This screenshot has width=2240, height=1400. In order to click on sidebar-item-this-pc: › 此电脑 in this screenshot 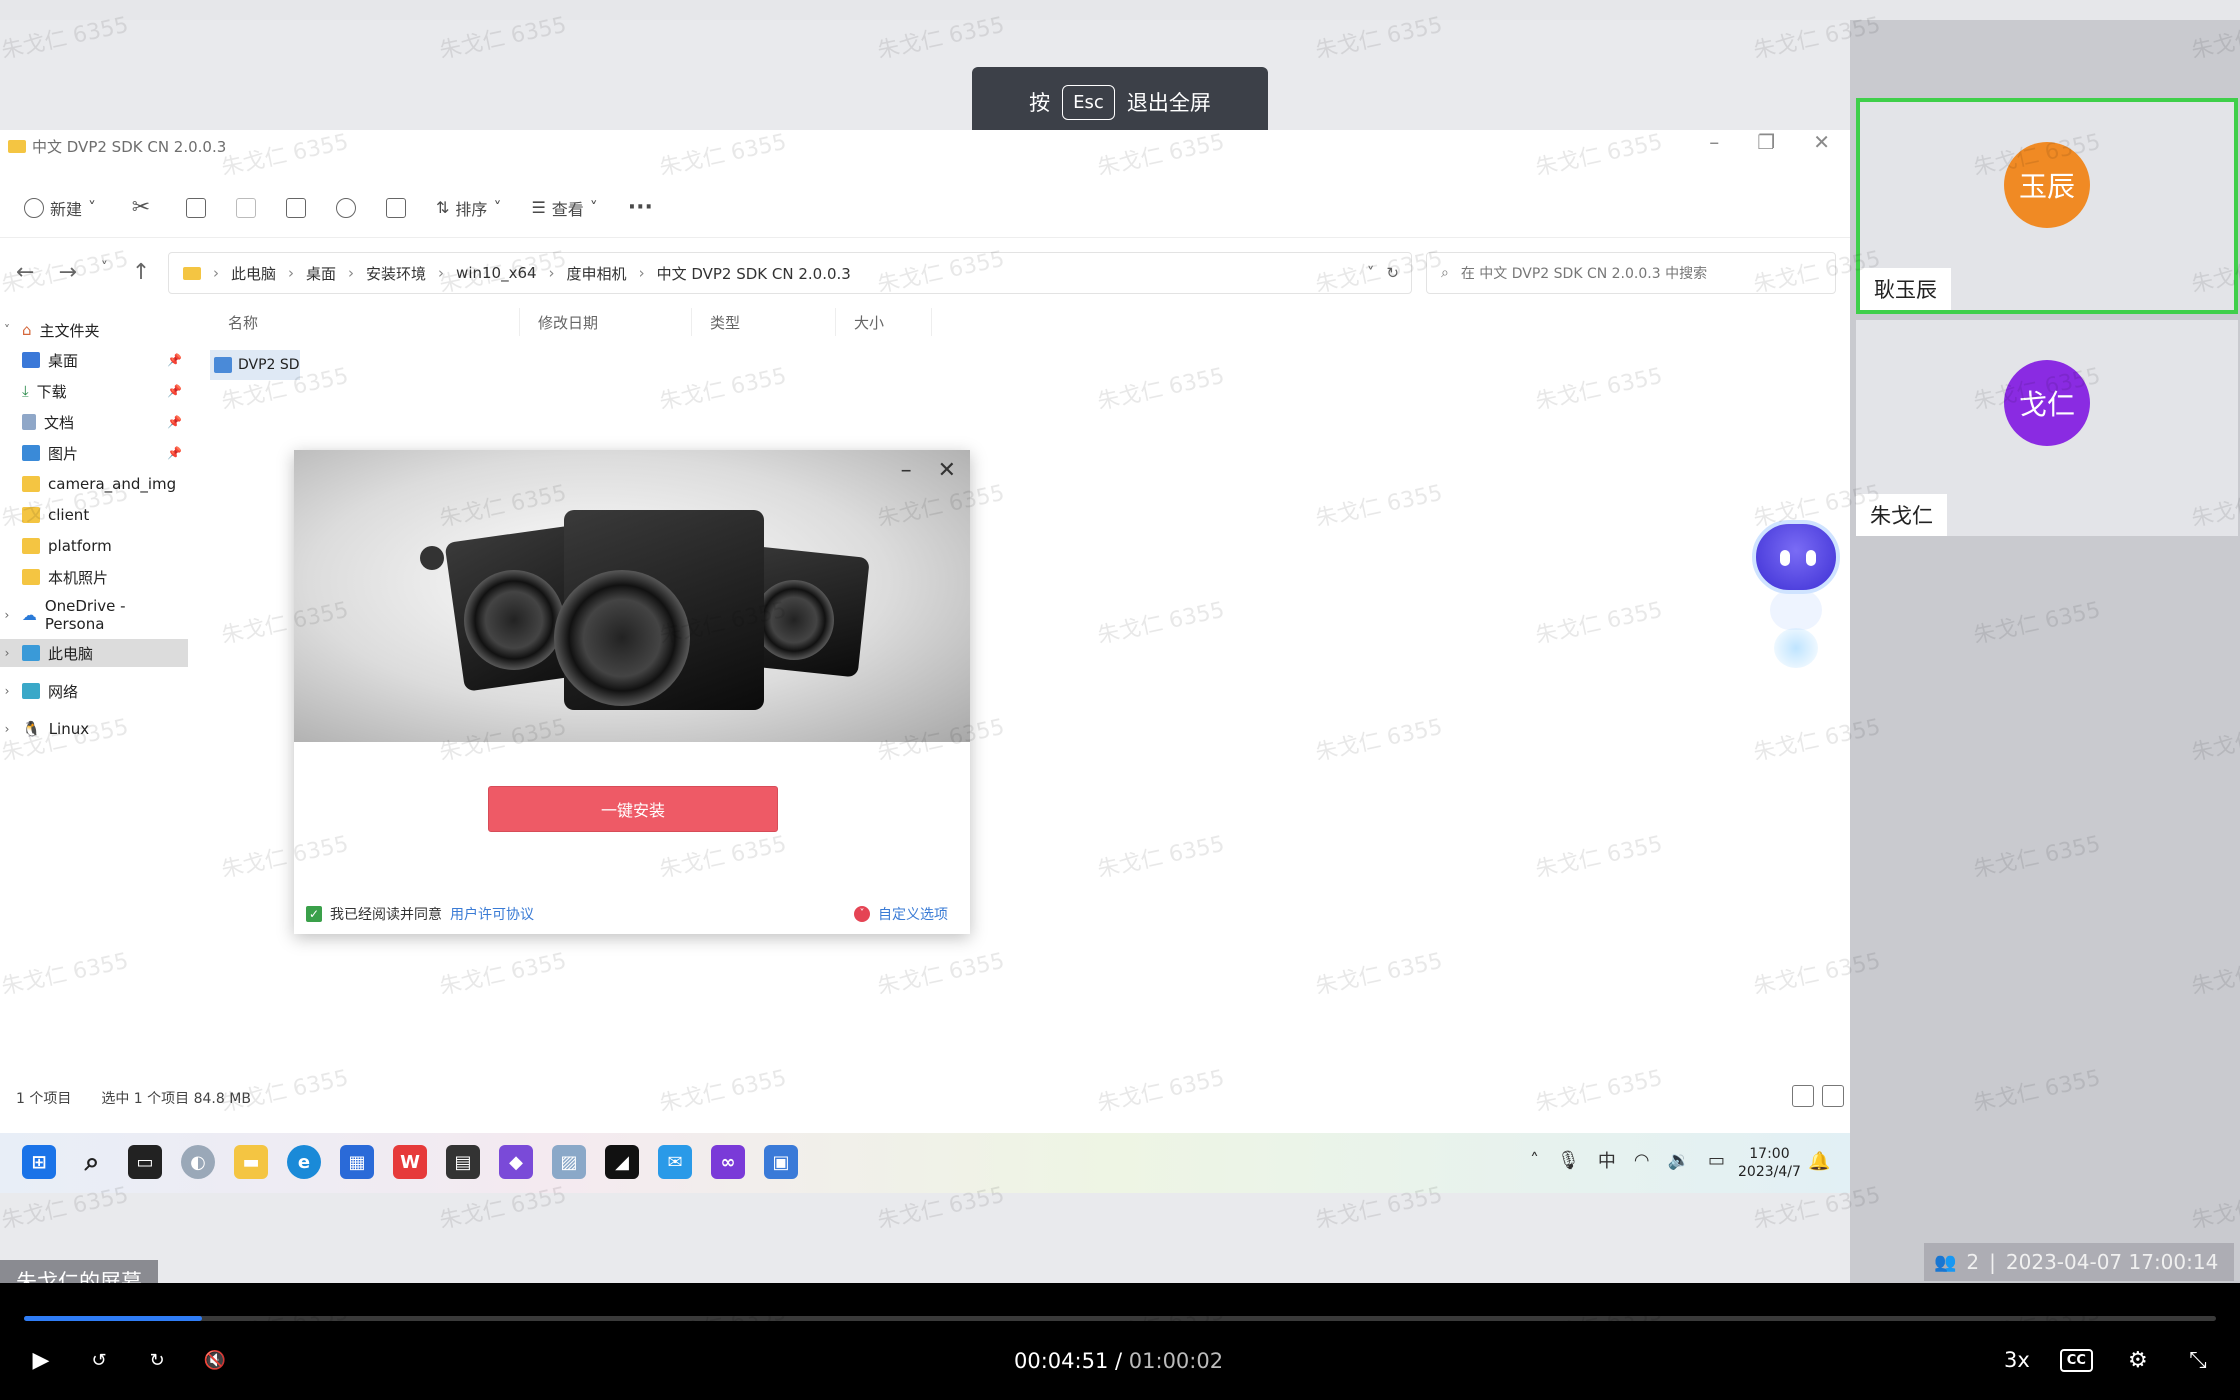, I will do `click(94, 653)`.